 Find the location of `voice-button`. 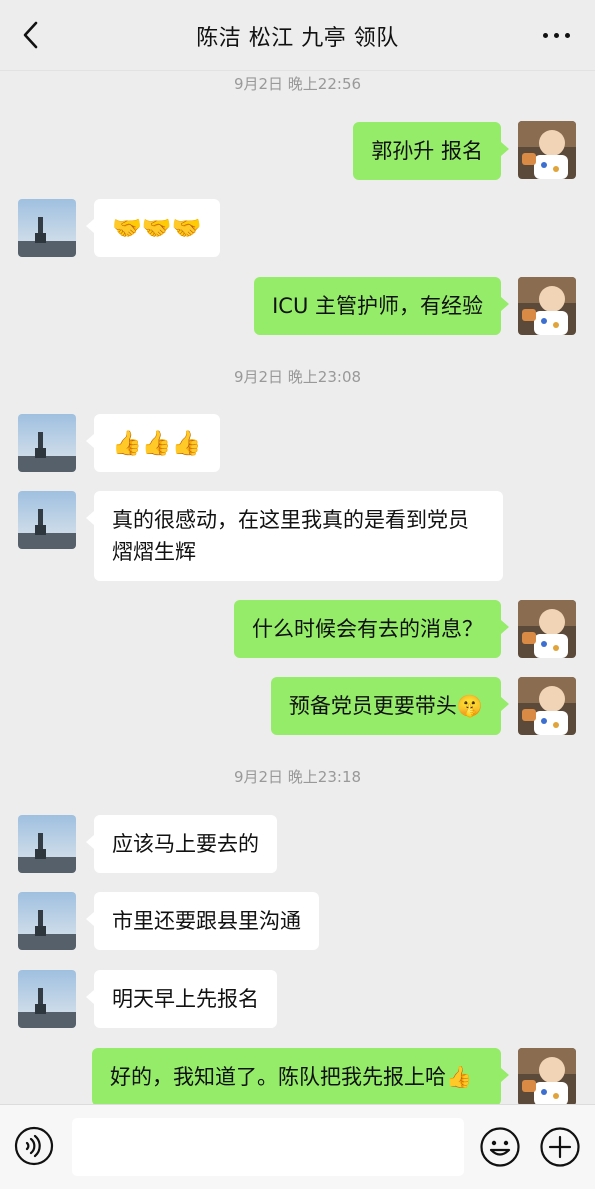

voice-button is located at coordinates (34, 1146).